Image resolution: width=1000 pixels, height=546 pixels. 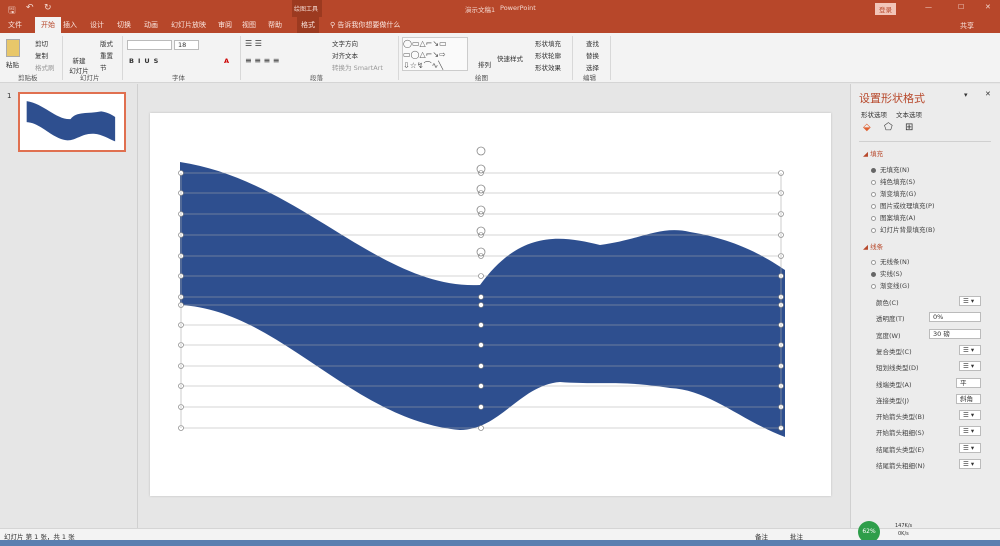 What do you see at coordinates (151, 25) in the screenshot?
I see `tab-5: 动画` at bounding box center [151, 25].